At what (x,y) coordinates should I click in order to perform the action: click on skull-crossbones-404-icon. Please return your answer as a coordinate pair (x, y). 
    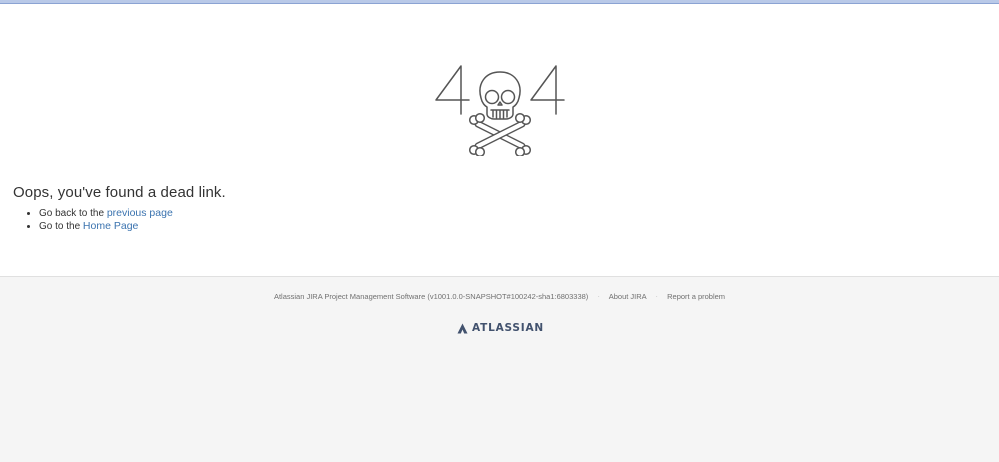
    Looking at the image, I should click on (500, 110).